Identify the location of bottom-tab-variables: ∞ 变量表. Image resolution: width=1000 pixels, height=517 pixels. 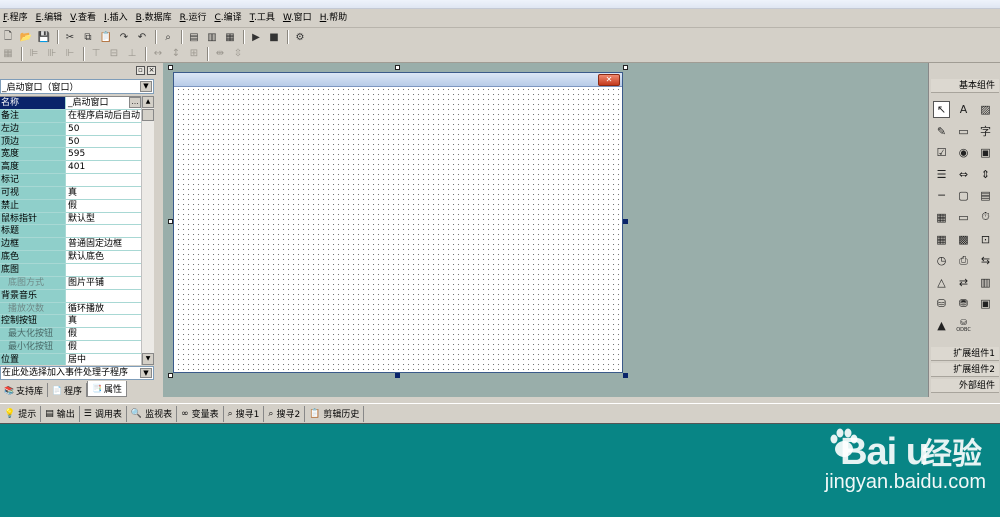
(200, 413).